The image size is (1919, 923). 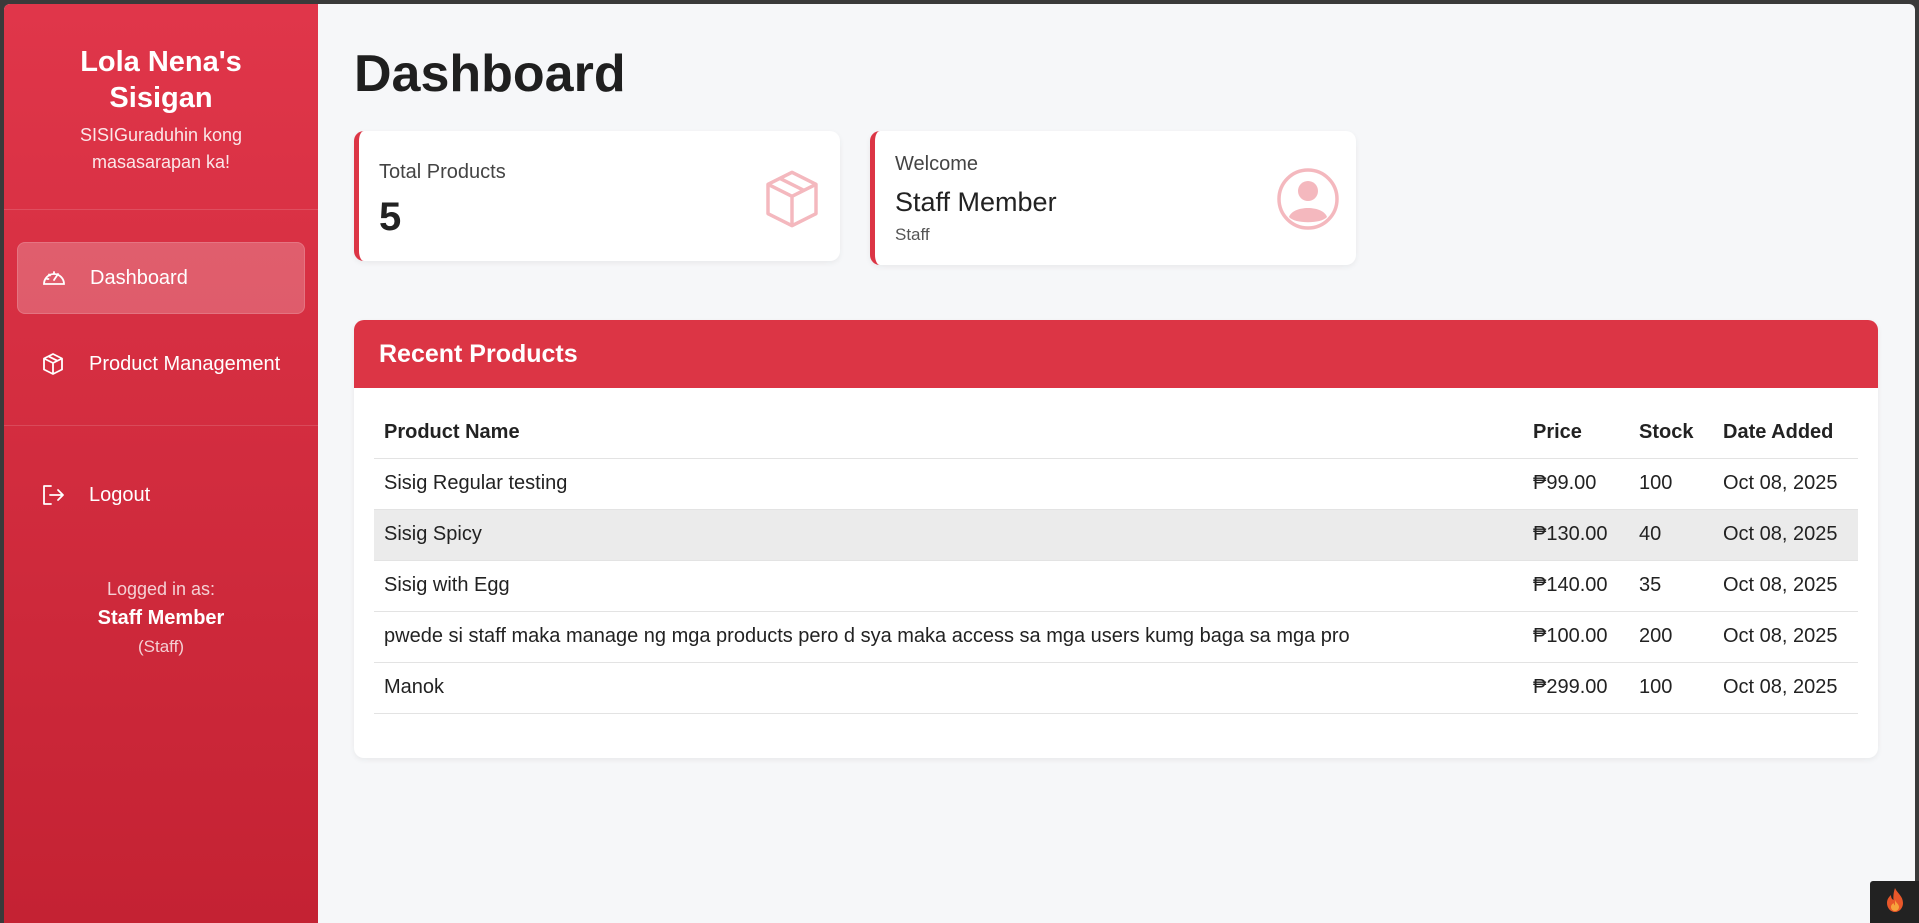 I want to click on table-row: Sisig Spicy ₱130.00 40 Oct 08, 2025, so click(x=1116, y=535).